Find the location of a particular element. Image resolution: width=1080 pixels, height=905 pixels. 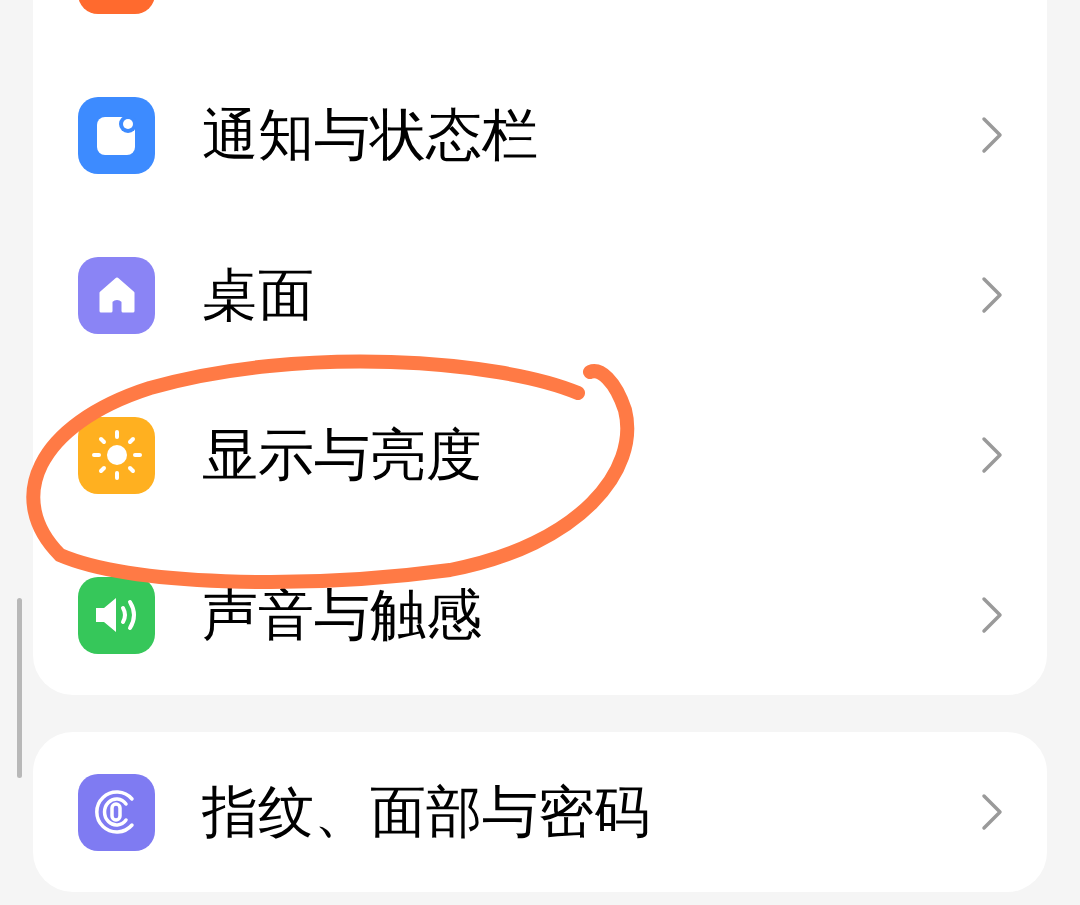

item-label: 显示与亮度 is located at coordinates (342, 455).